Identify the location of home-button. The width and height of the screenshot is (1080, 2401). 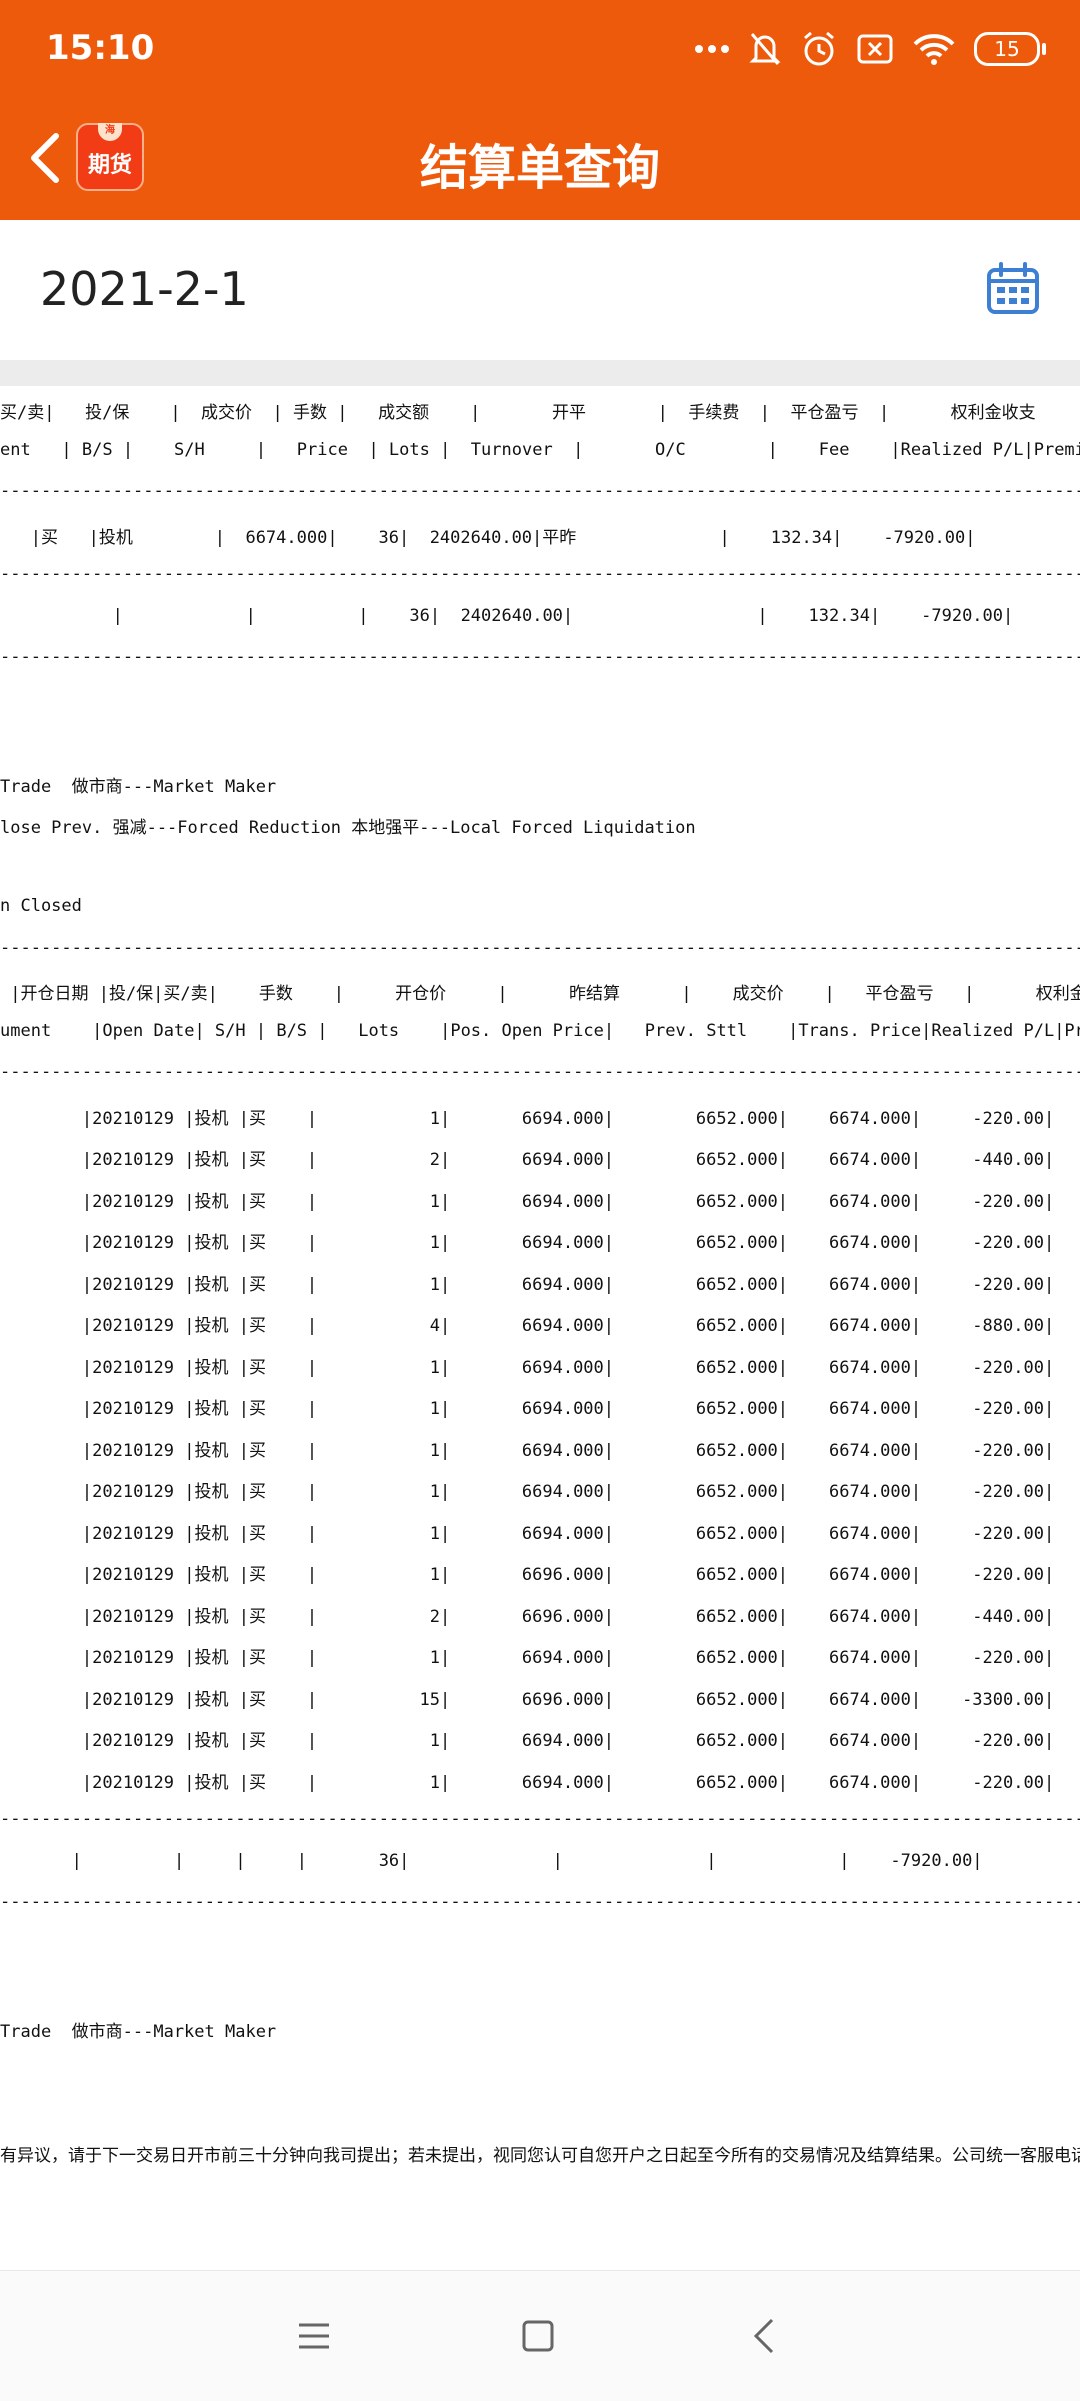
(538, 2336).